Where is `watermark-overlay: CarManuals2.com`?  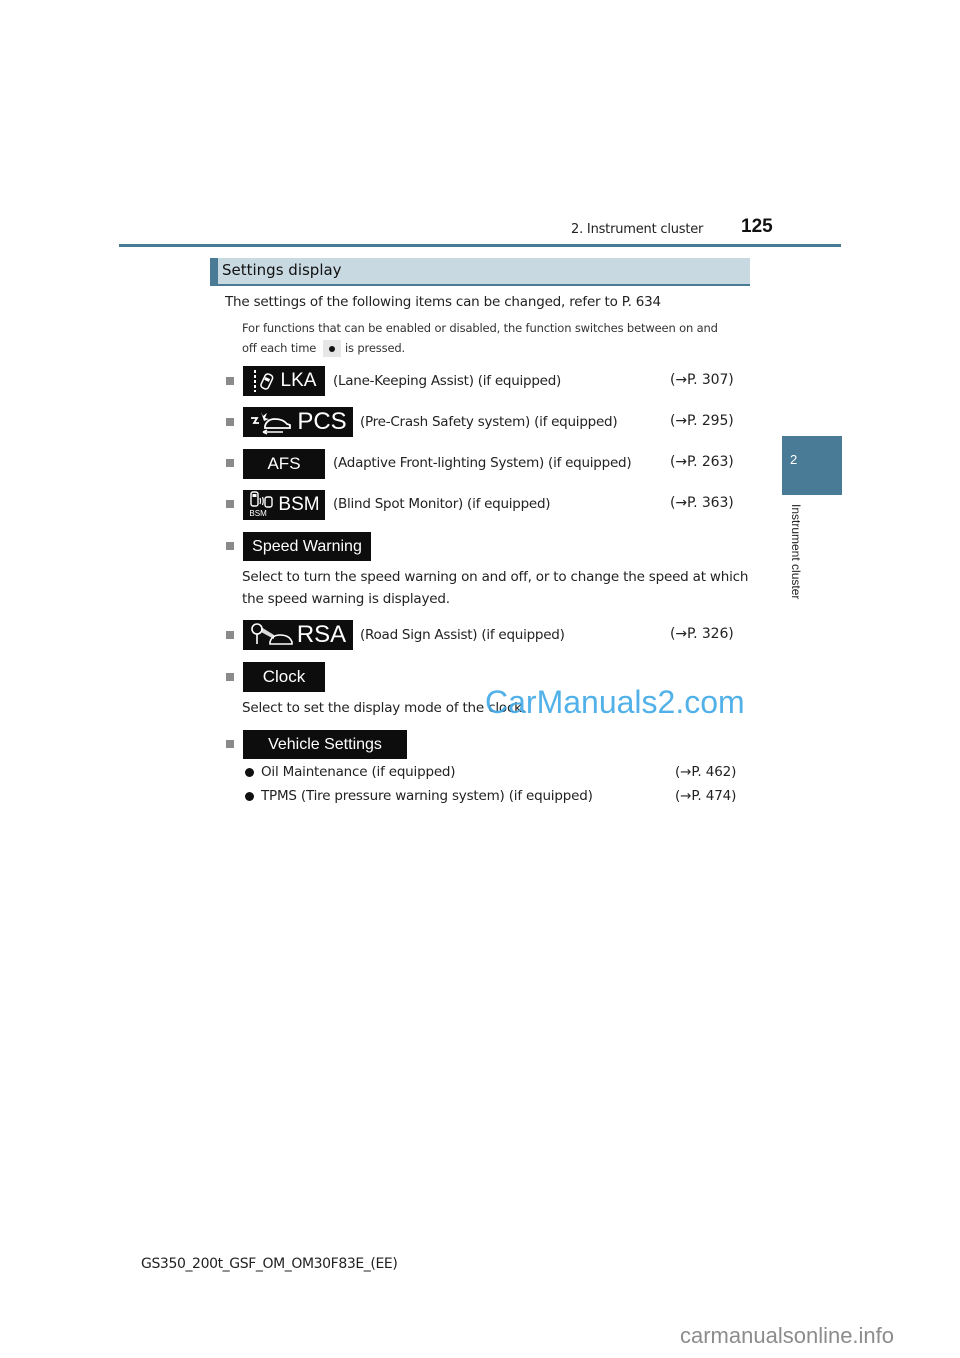 watermark-overlay: CarManuals2.com is located at coordinates (615, 702).